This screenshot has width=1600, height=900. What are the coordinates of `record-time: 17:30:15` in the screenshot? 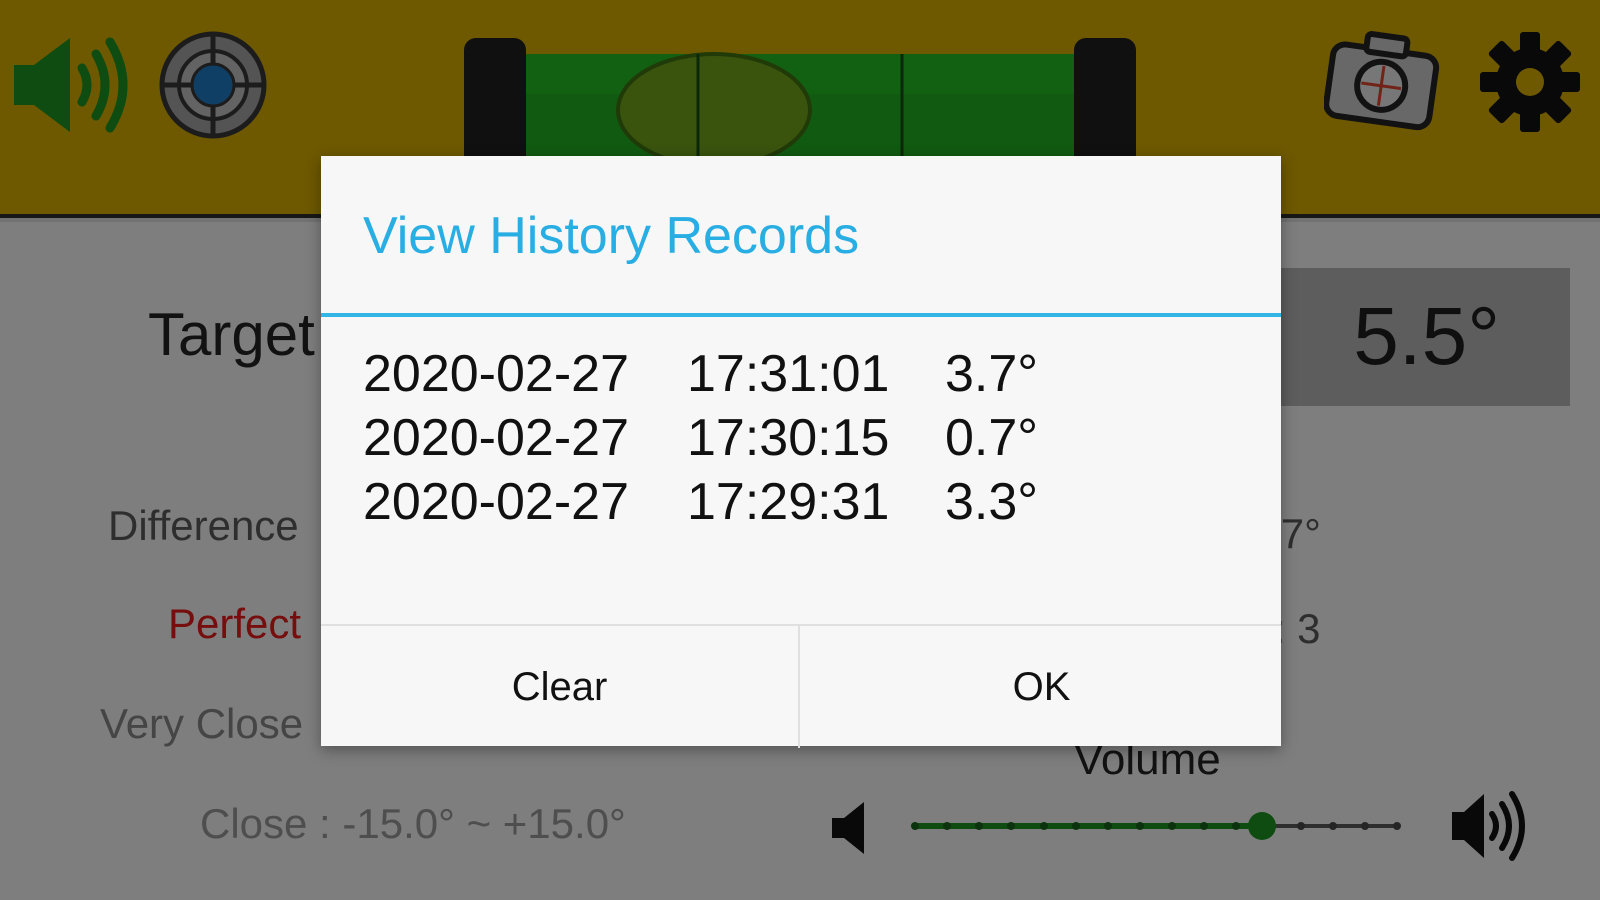 It's located at (788, 438).